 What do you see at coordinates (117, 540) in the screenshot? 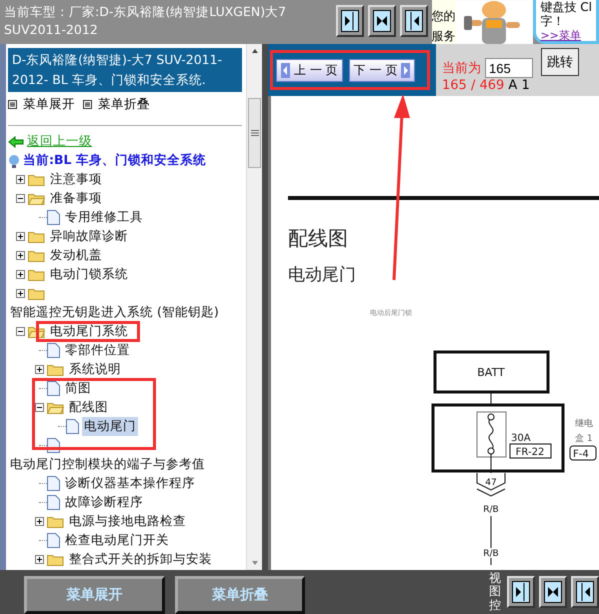
I see `tree-item: 检查电动尾门开关` at bounding box center [117, 540].